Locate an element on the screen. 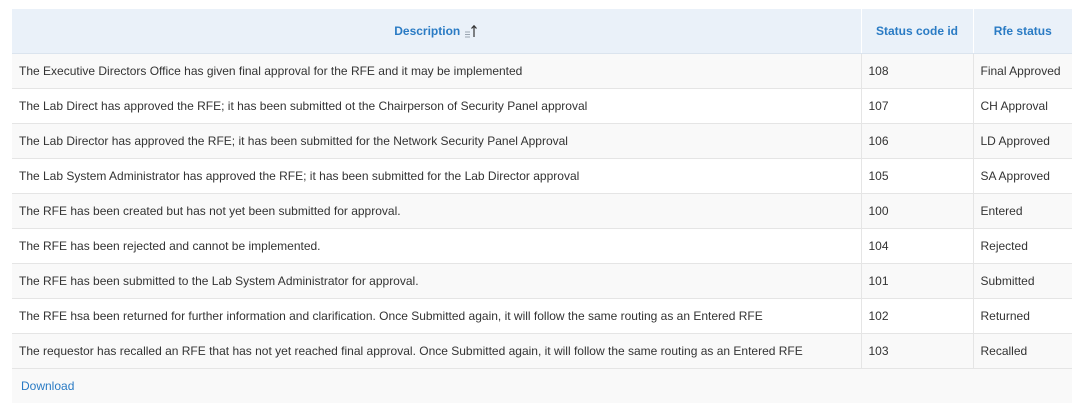 The image size is (1072, 403). cell-rfe-status: SA Approved is located at coordinates (1022, 176).